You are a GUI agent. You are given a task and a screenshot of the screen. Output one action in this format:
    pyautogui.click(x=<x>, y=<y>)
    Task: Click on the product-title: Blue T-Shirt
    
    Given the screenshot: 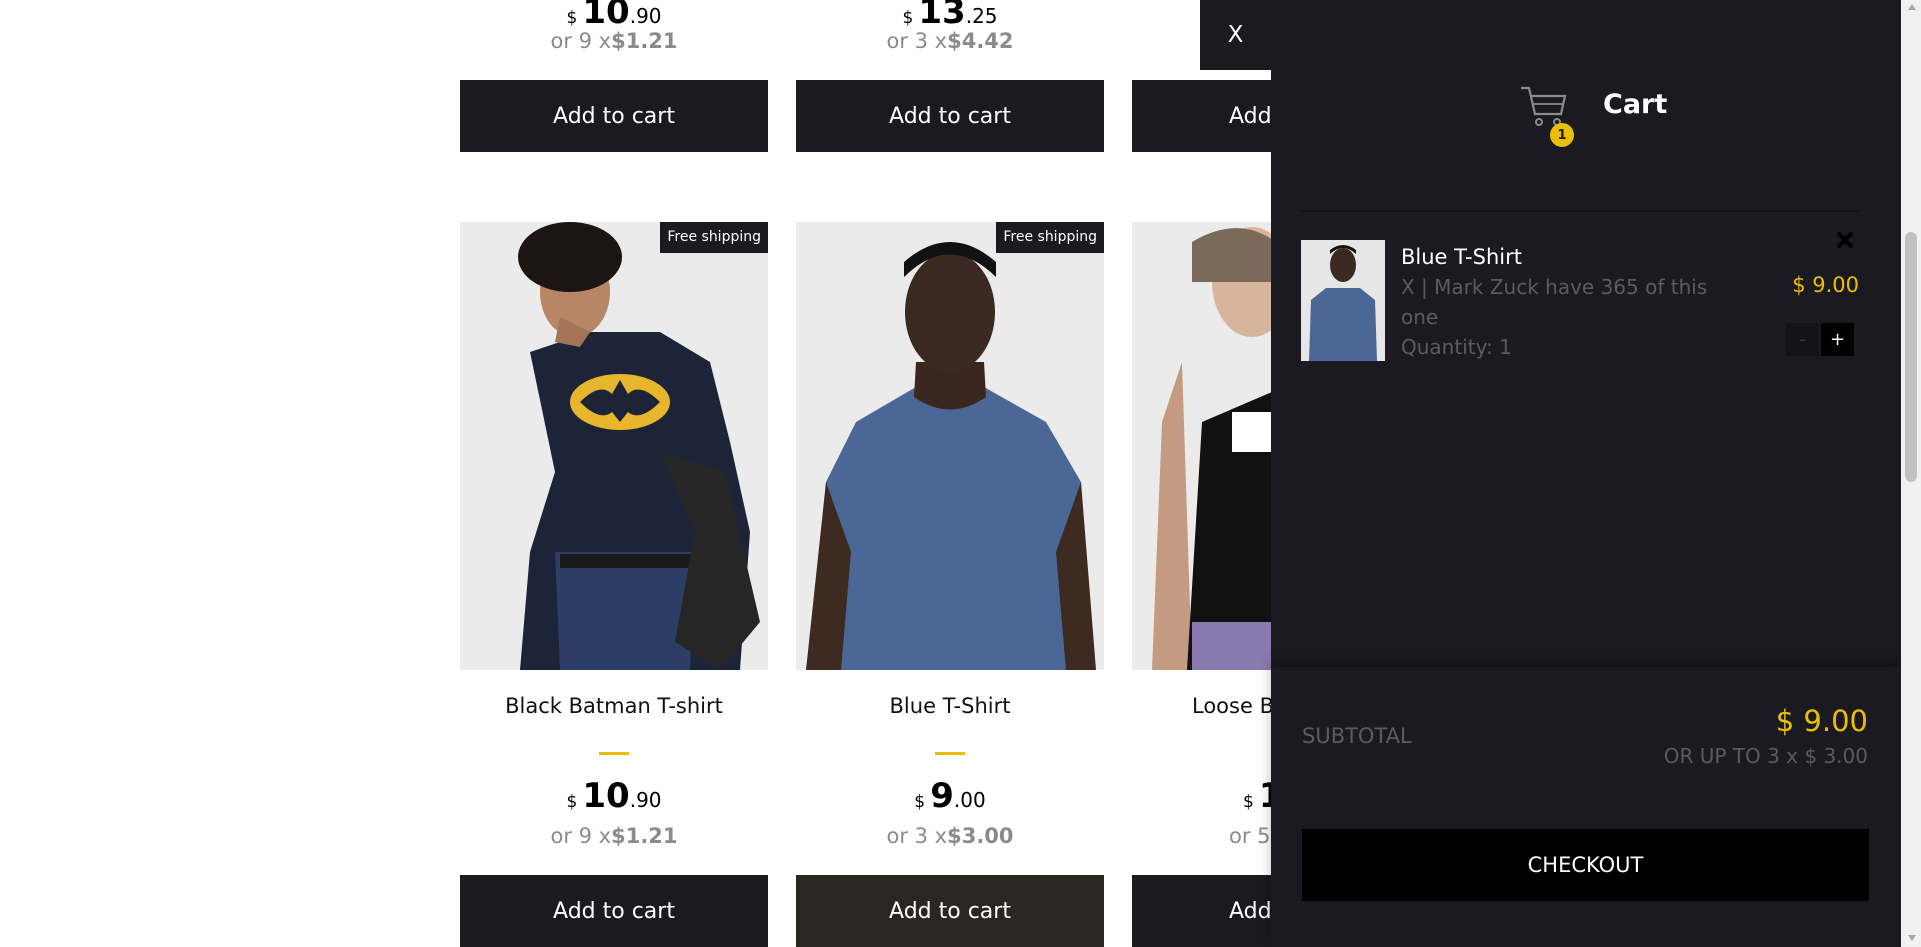 What is the action you would take?
    pyautogui.click(x=950, y=706)
    